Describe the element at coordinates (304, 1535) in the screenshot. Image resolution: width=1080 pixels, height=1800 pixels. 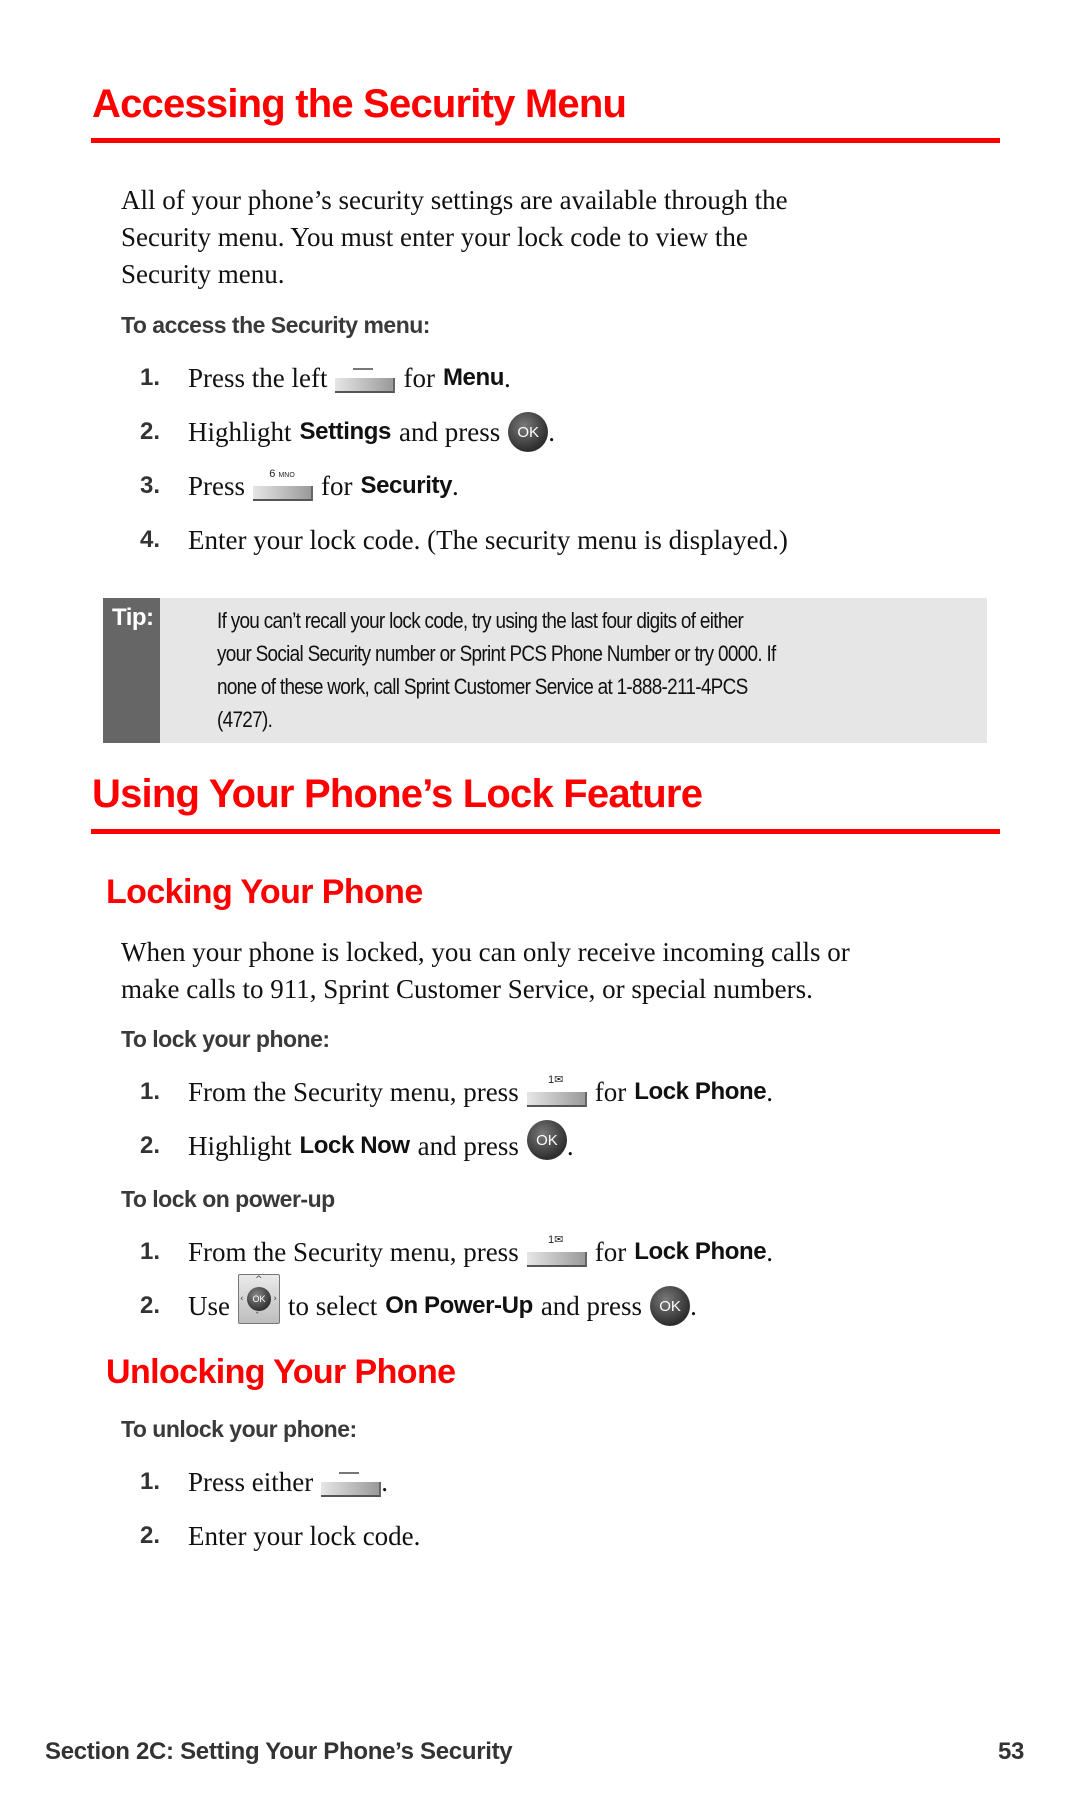
I see `step-text: Enter your lock code.` at that location.